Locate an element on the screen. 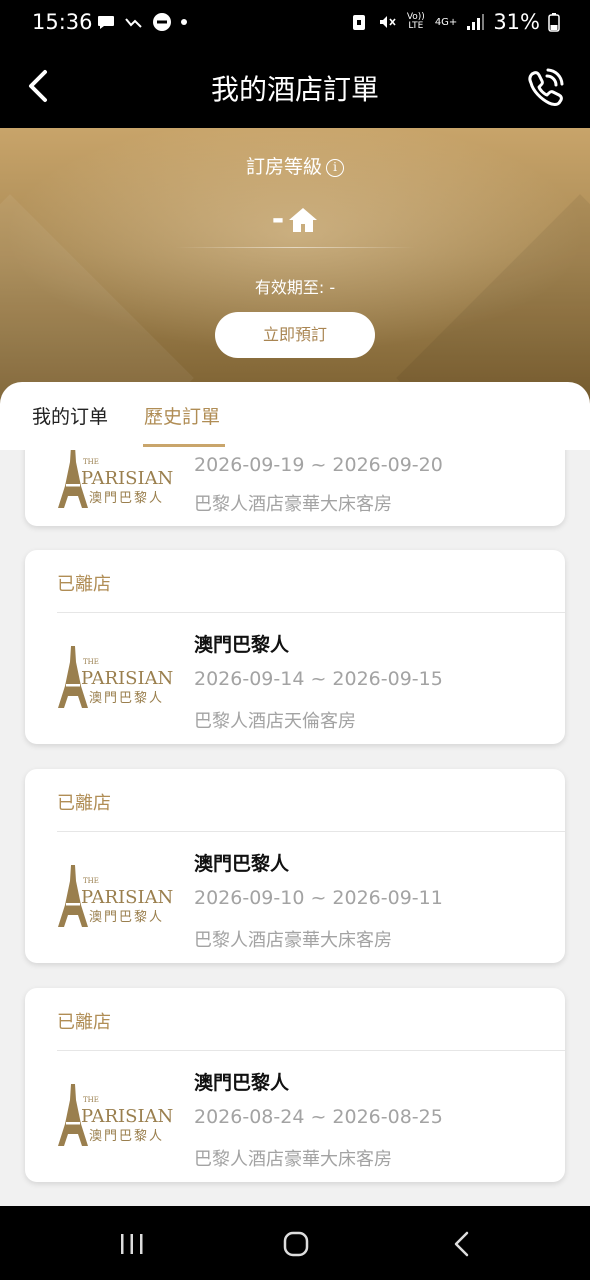 The image size is (590, 1280). battery-percent: 31% is located at coordinates (516, 22).